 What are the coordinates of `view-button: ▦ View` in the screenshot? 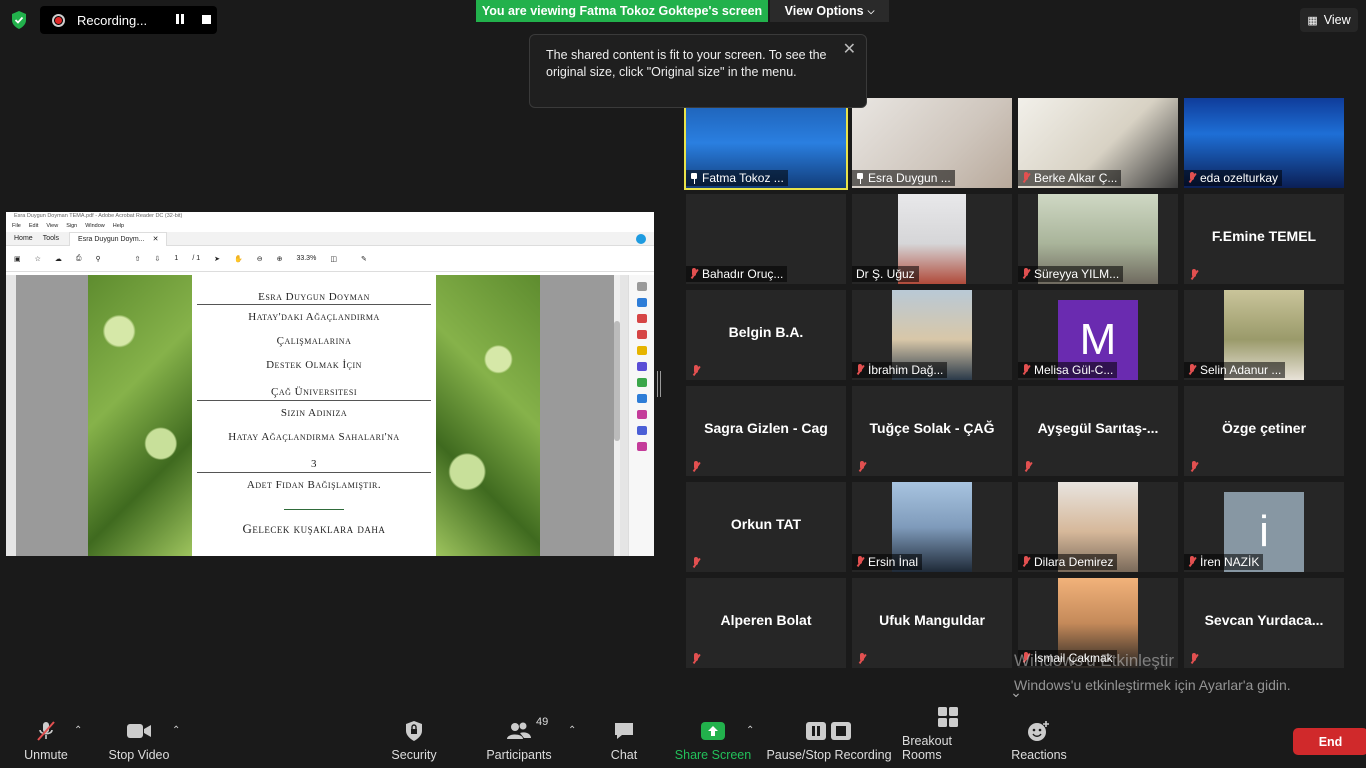 It's located at (1329, 20).